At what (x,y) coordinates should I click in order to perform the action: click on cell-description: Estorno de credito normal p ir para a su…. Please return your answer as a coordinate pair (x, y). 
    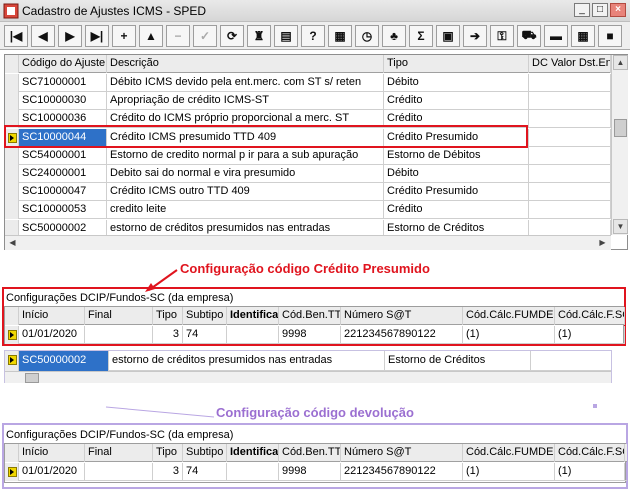
    Looking at the image, I should click on (245, 155).